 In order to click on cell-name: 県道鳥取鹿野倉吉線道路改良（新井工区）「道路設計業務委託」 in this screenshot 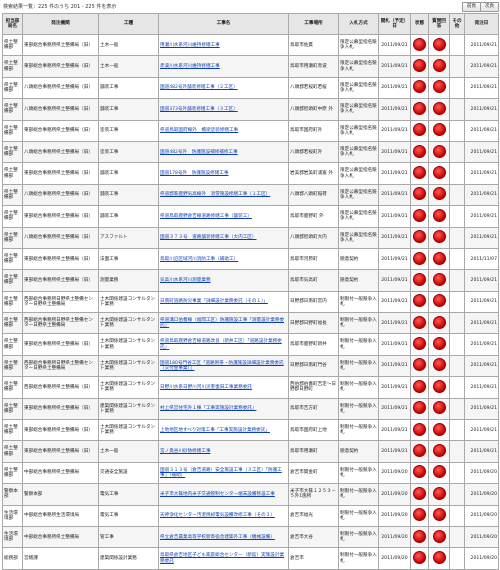, I will do `click(223, 344)`.